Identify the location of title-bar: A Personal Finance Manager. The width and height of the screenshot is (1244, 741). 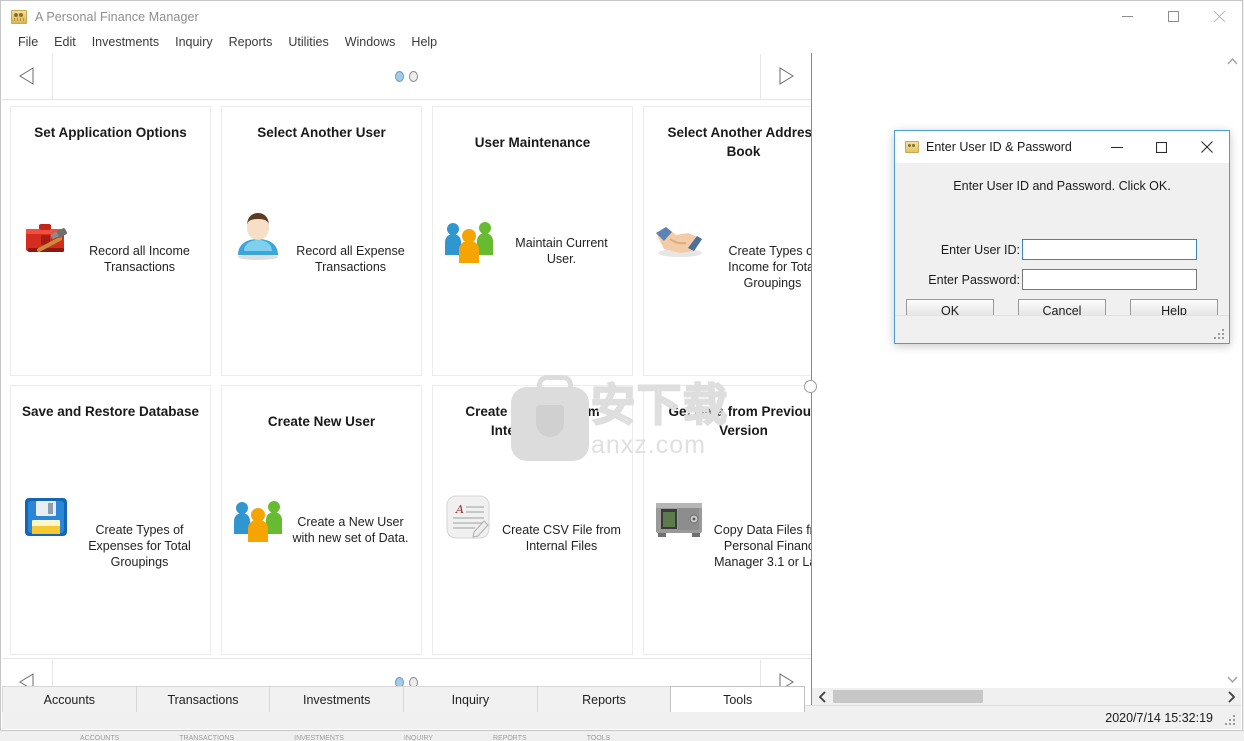
(621, 16).